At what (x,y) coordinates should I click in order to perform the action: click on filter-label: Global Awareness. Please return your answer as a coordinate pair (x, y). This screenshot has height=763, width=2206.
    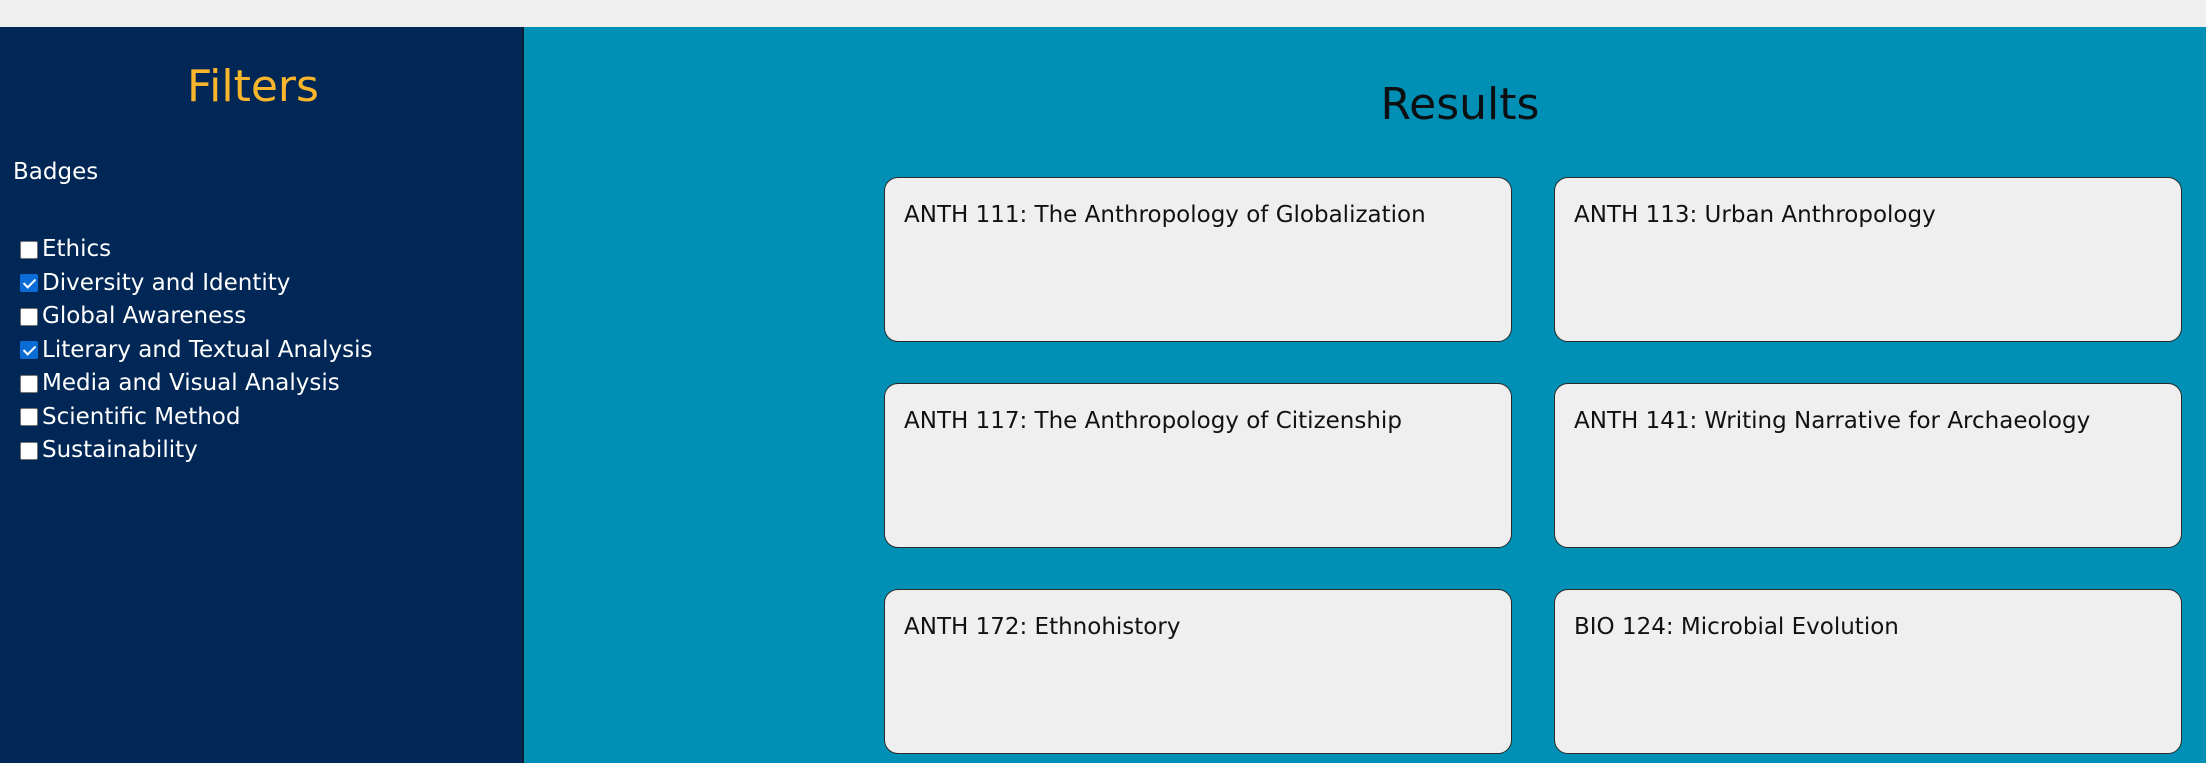
    Looking at the image, I should click on (144, 316).